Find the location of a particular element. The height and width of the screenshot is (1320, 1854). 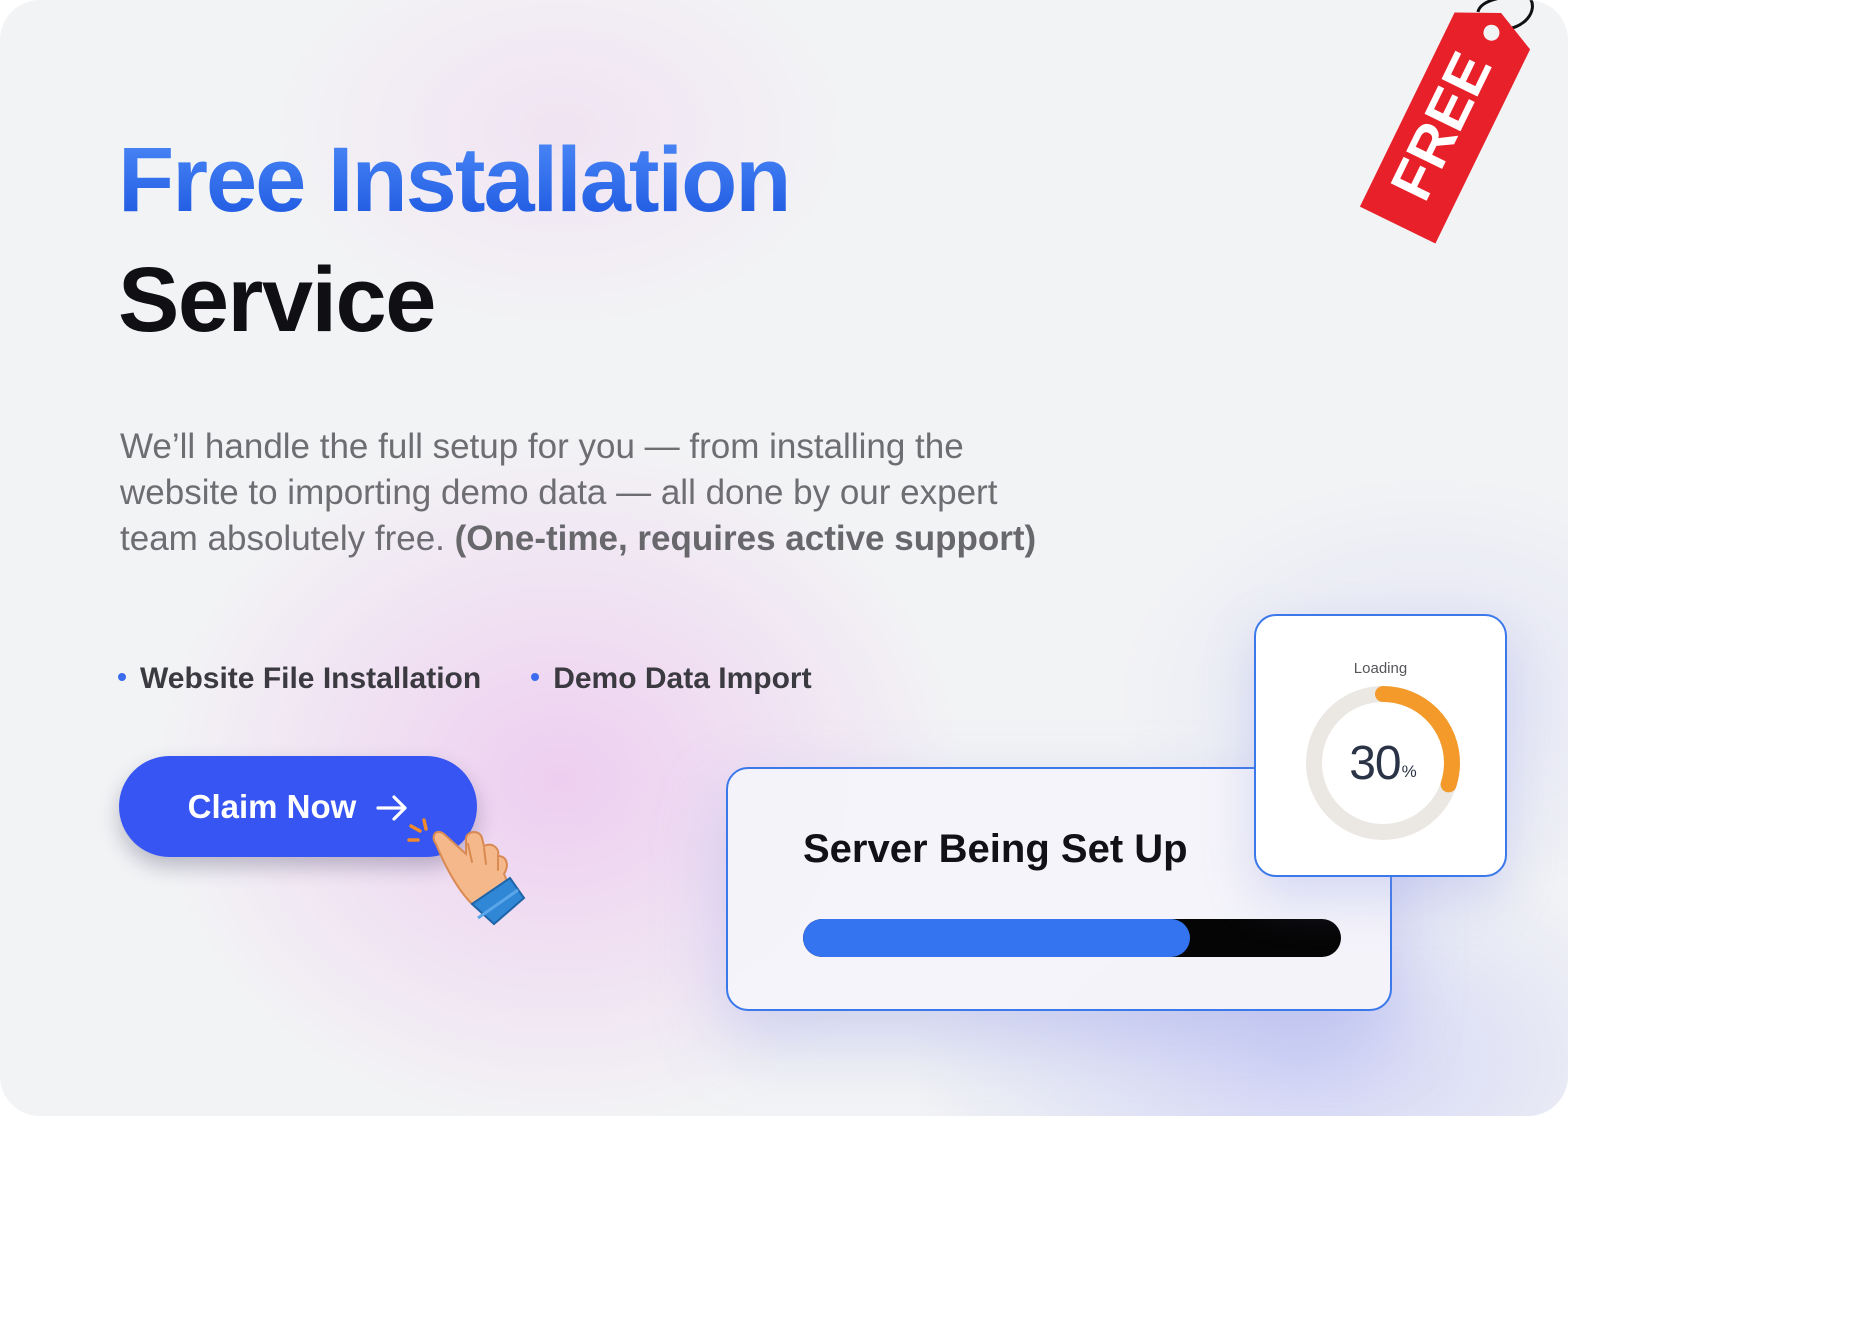

loading-card: Loading 30% is located at coordinates (1380, 745).